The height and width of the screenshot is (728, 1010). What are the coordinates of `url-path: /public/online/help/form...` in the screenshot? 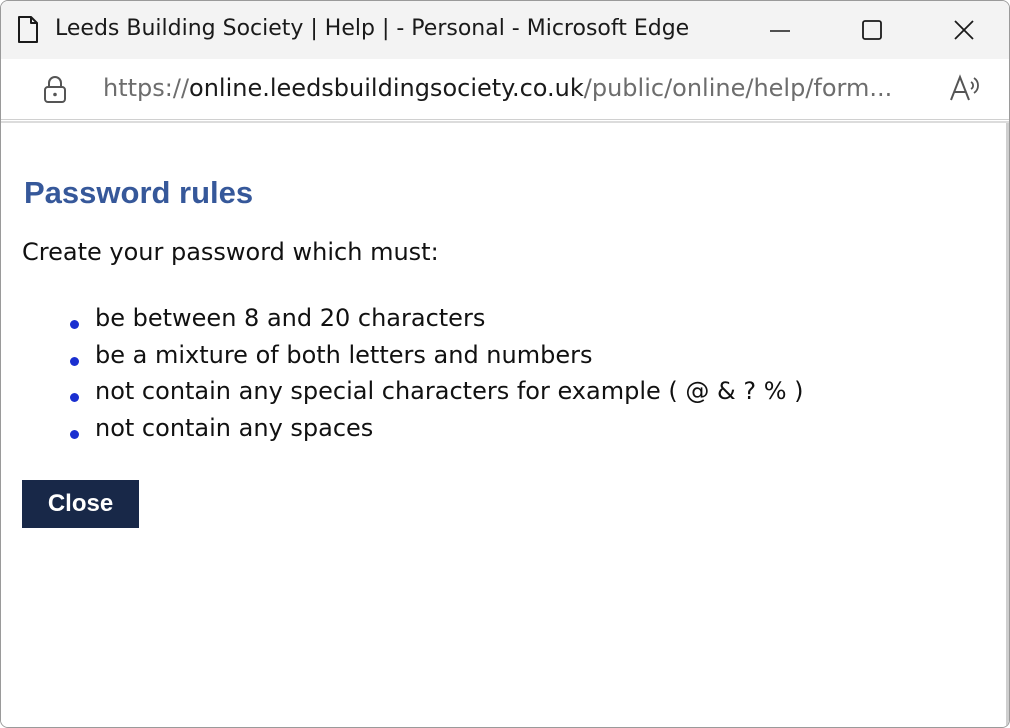 It's located at (738, 88).